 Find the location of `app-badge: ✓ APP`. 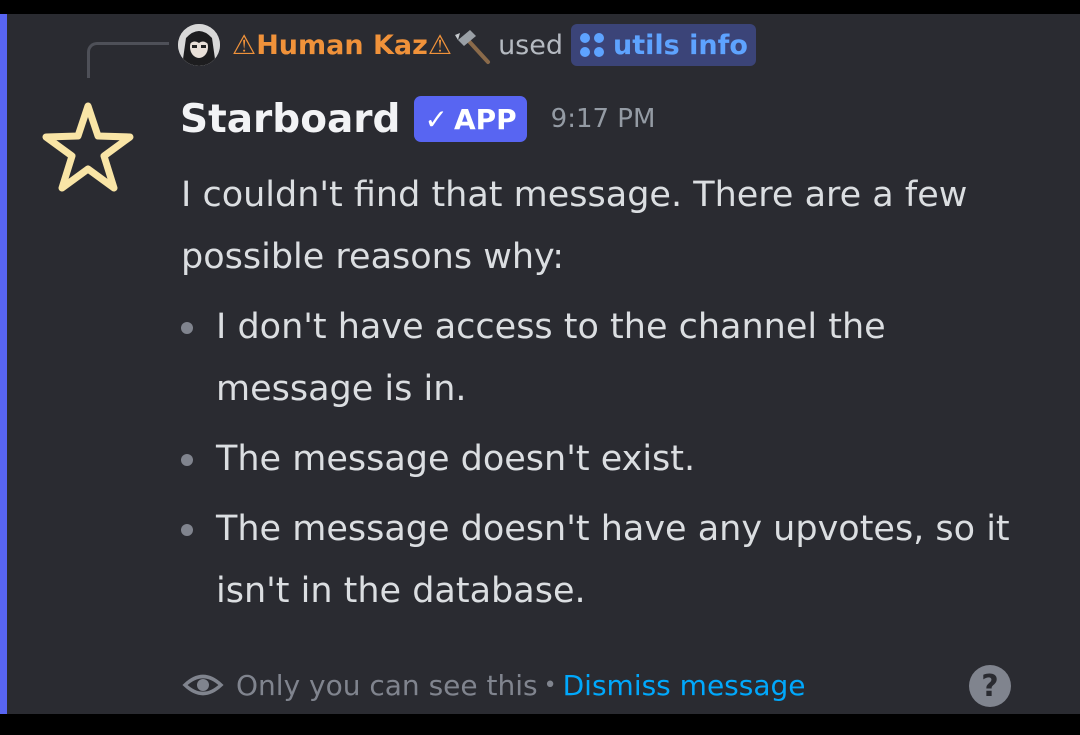

app-badge: ✓ APP is located at coordinates (470, 119).